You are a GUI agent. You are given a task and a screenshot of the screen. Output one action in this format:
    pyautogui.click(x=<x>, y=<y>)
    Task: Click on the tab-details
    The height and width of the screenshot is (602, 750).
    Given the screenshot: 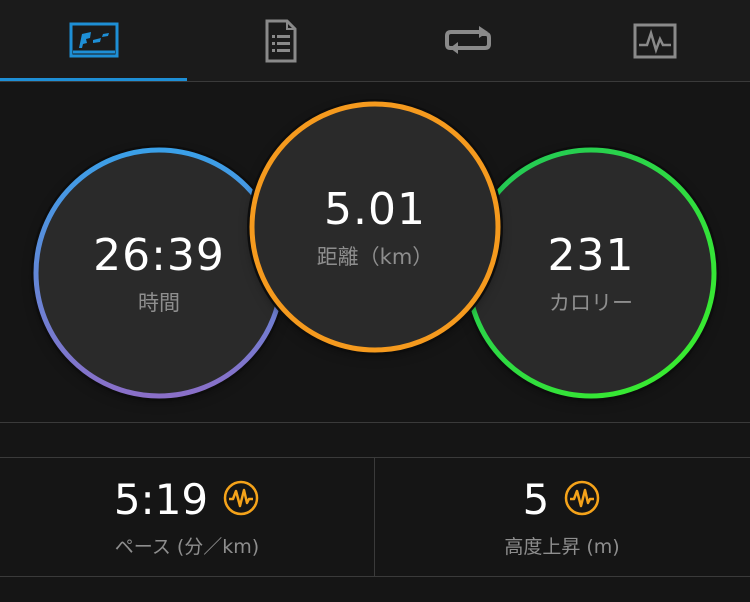 What is the action you would take?
    pyautogui.click(x=280, y=41)
    